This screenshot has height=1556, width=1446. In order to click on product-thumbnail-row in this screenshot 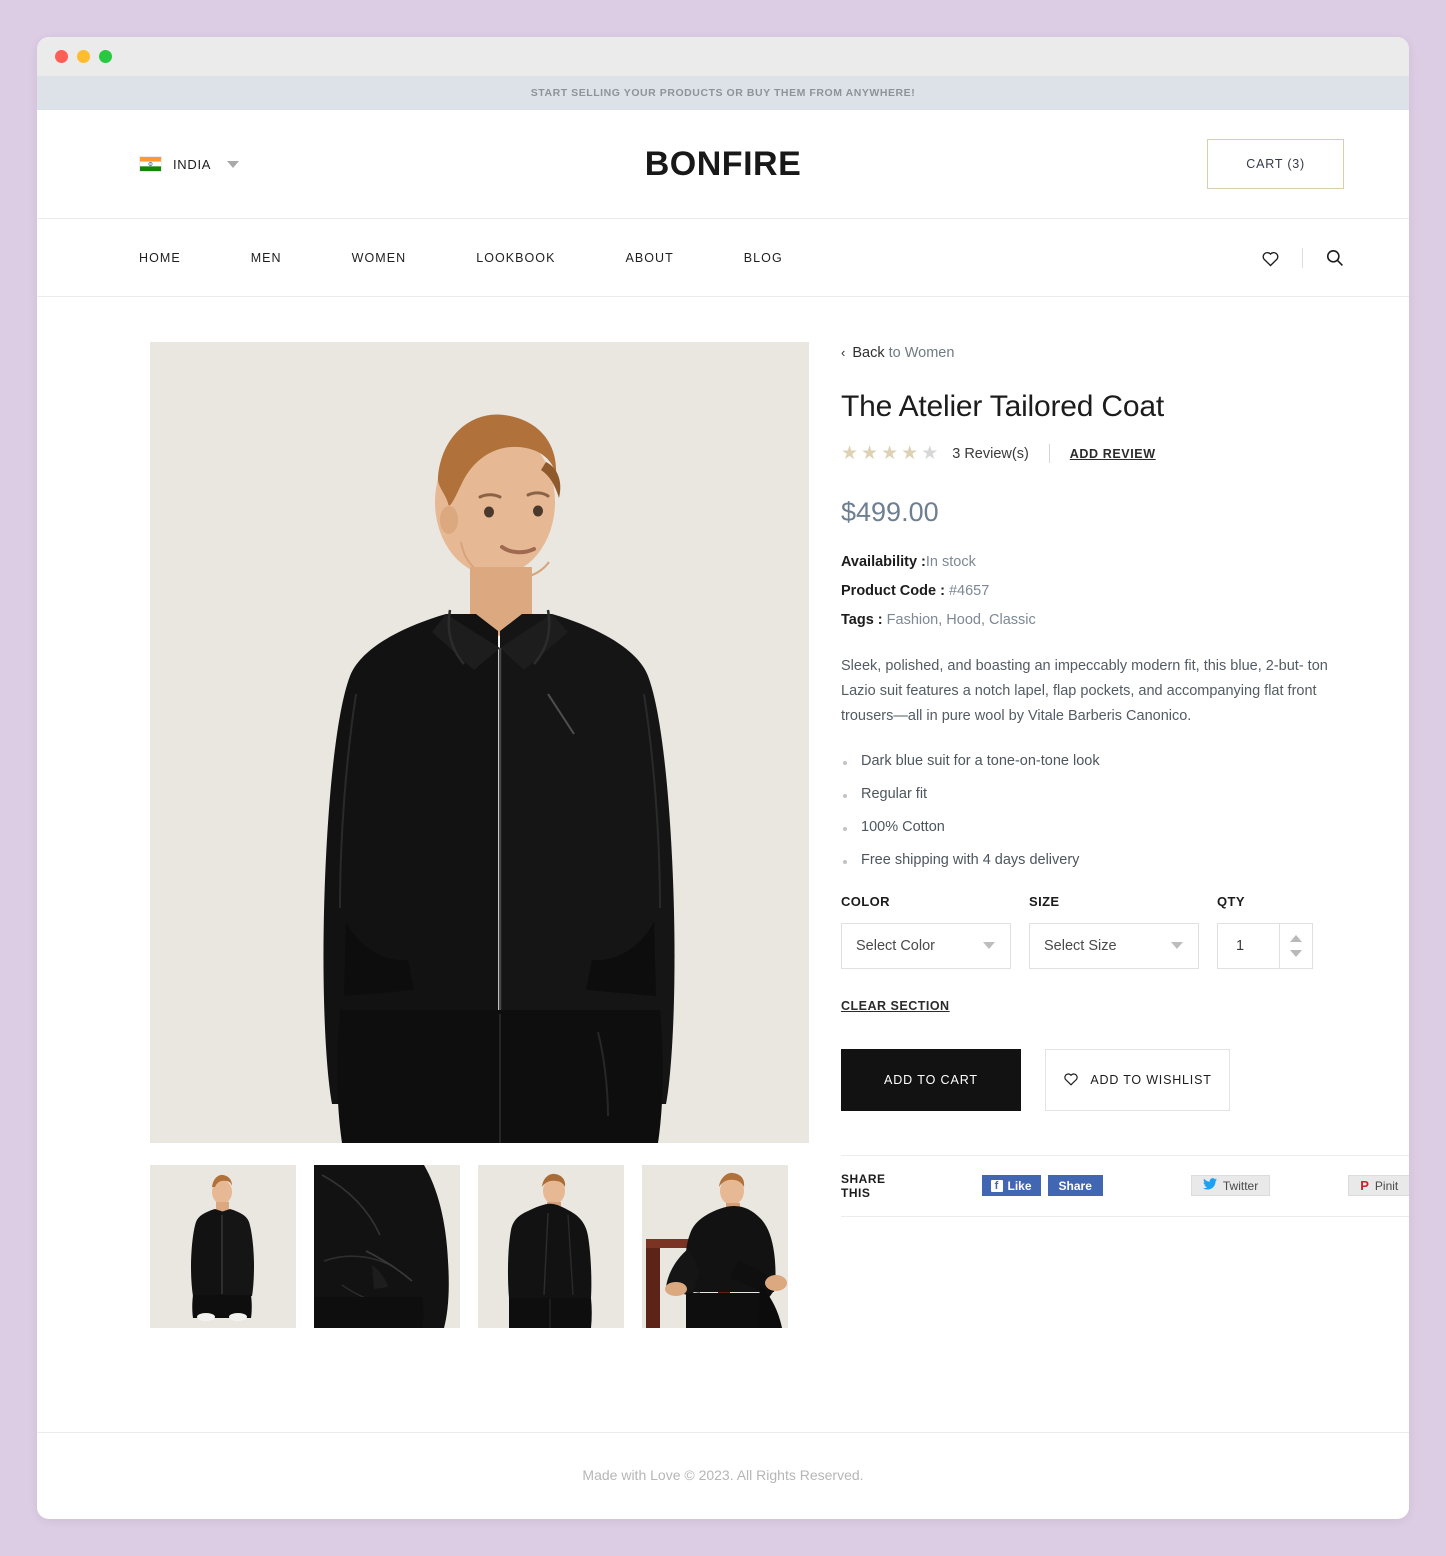, I will do `click(479, 1246)`.